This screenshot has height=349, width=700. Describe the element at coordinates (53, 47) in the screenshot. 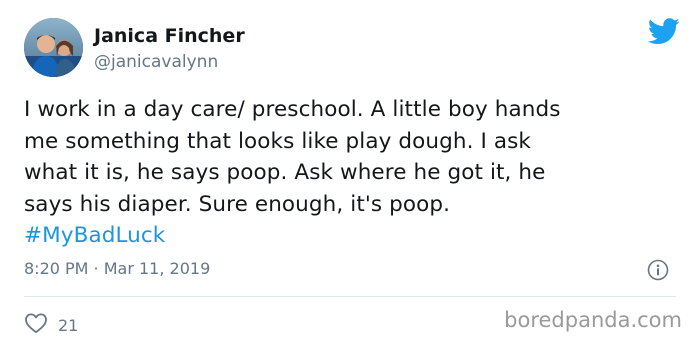

I see `avatar` at that location.